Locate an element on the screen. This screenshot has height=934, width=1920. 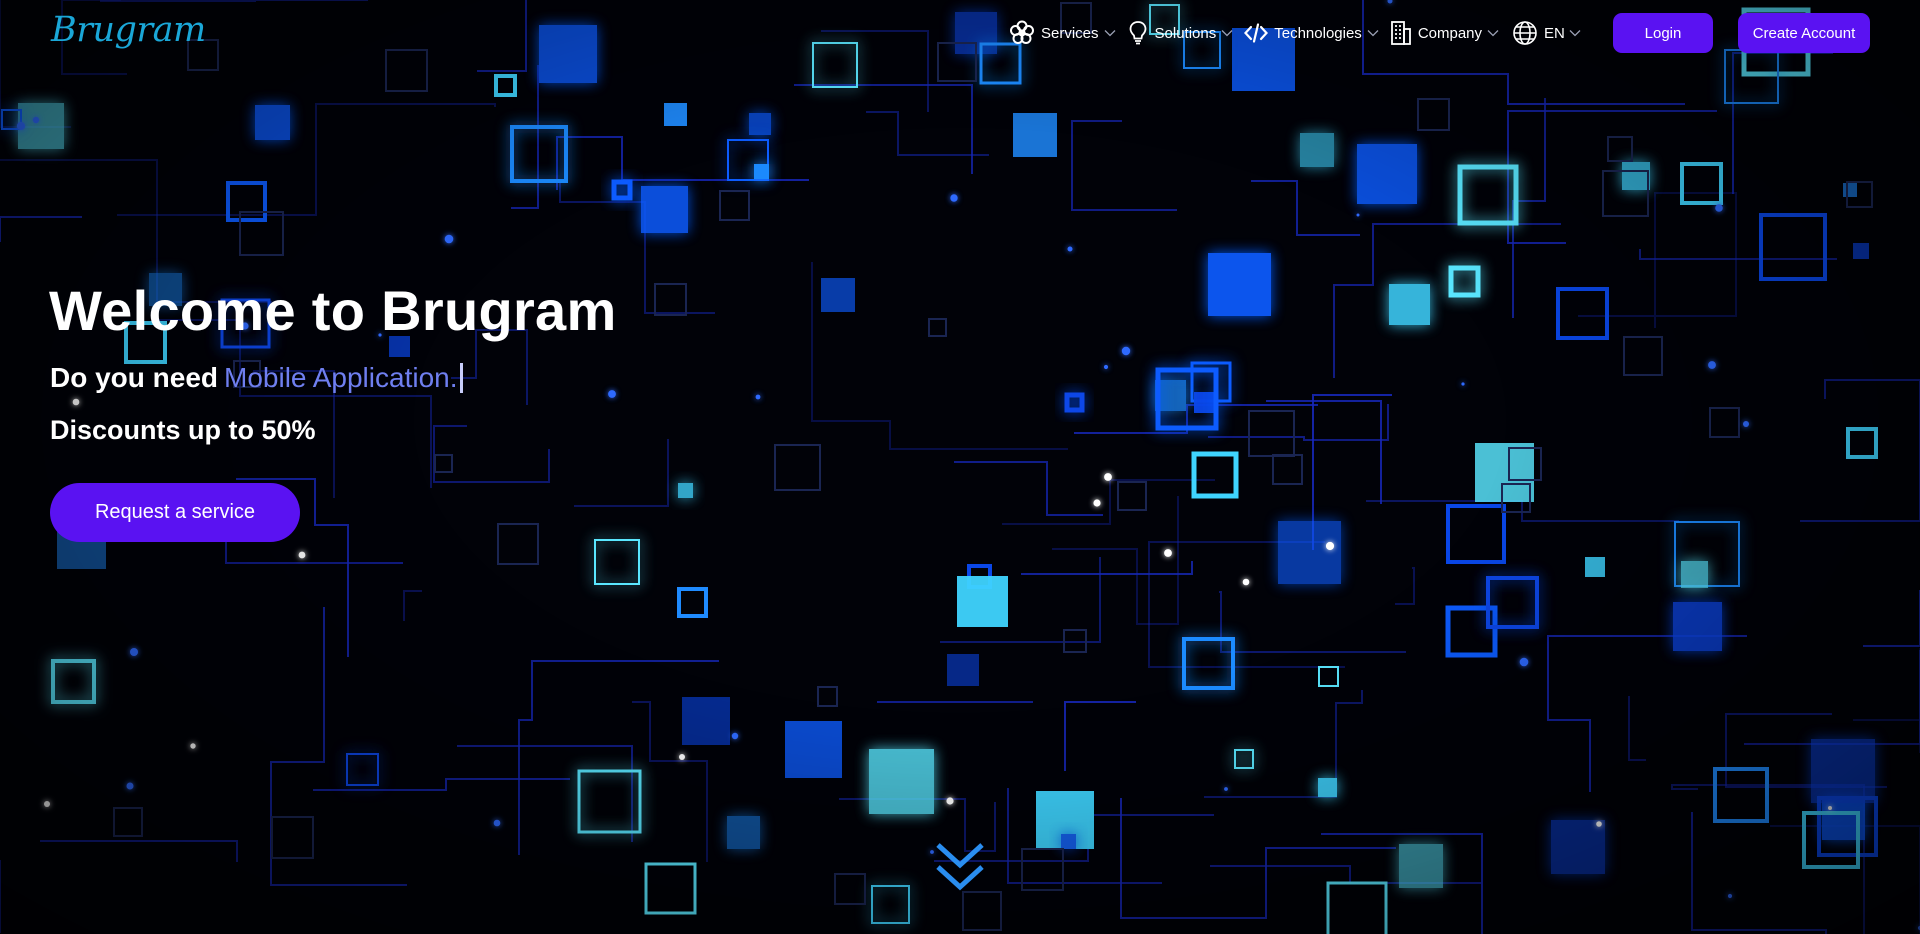
login-button: Login is located at coordinates (1663, 33).